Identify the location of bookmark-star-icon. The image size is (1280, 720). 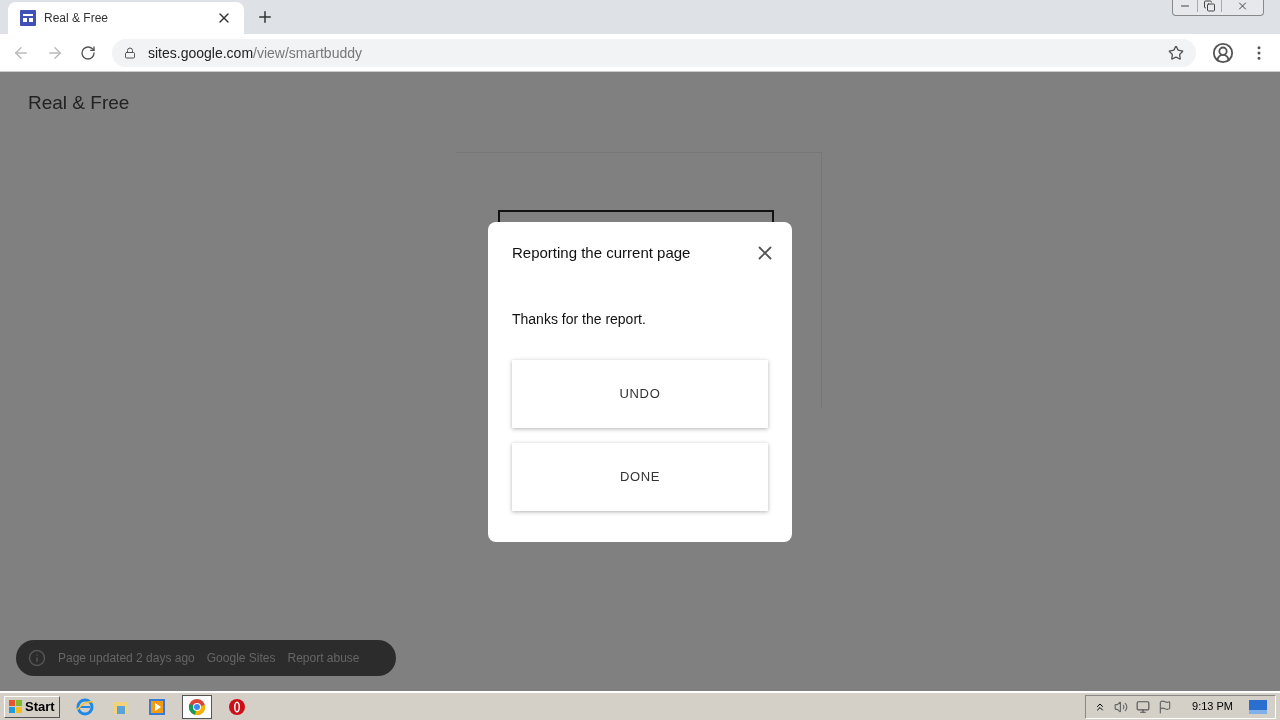
(1176, 52).